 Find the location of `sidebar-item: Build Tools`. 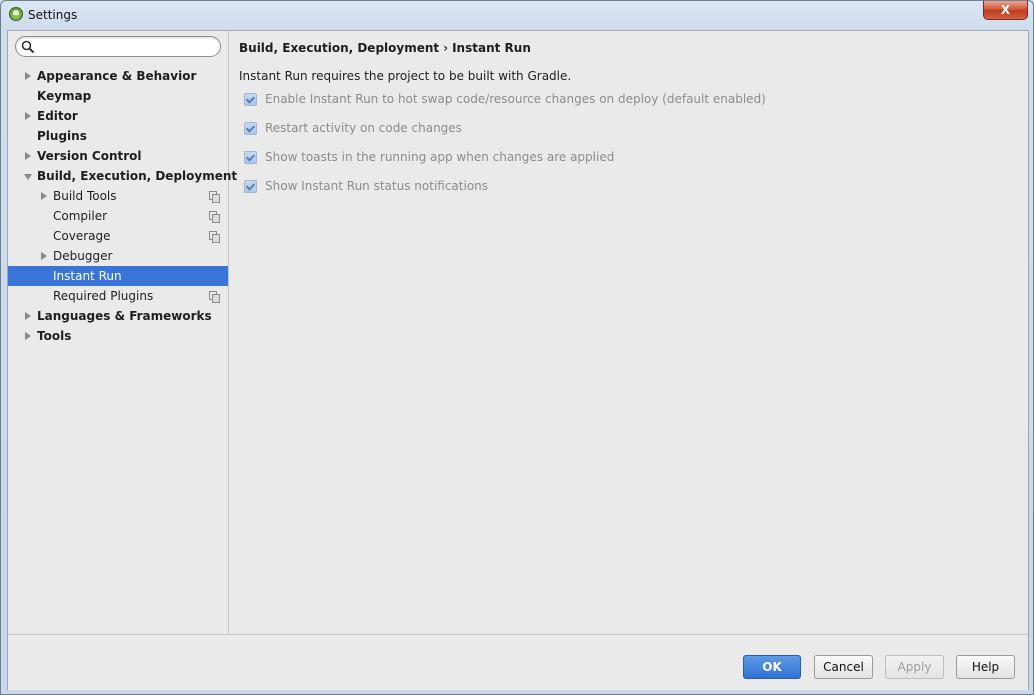

sidebar-item: Build Tools is located at coordinates (118, 196).